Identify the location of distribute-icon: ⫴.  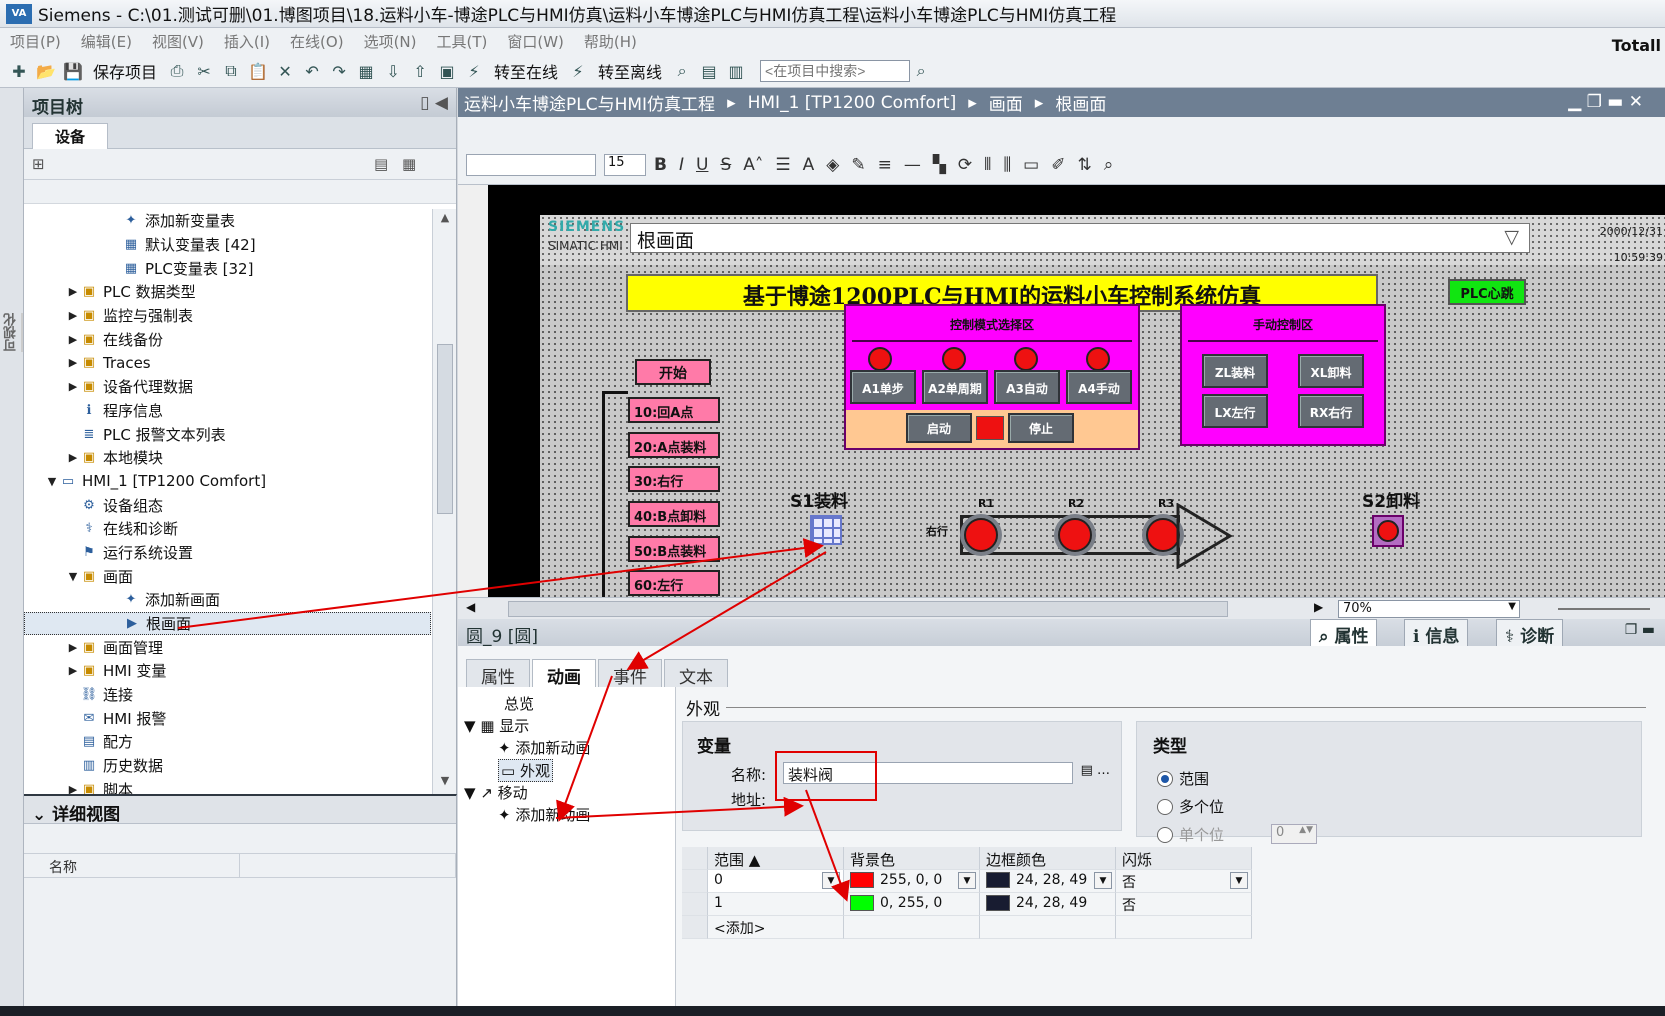
(987, 165).